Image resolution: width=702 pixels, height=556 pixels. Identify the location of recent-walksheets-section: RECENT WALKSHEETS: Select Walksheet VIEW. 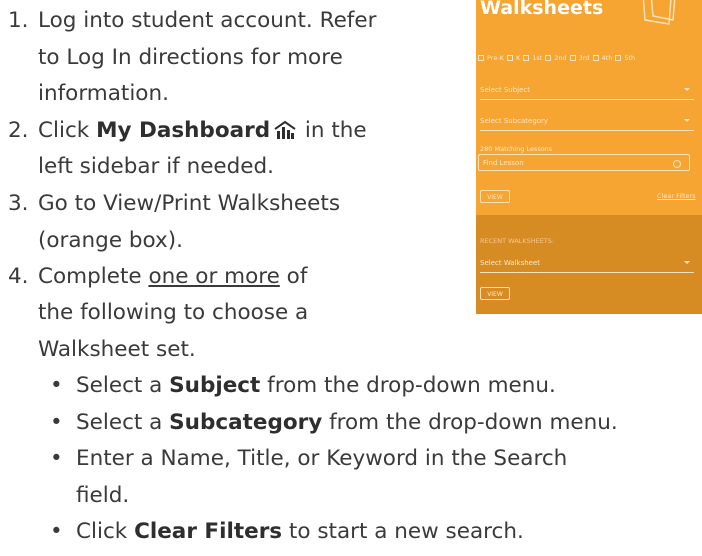
(589, 264).